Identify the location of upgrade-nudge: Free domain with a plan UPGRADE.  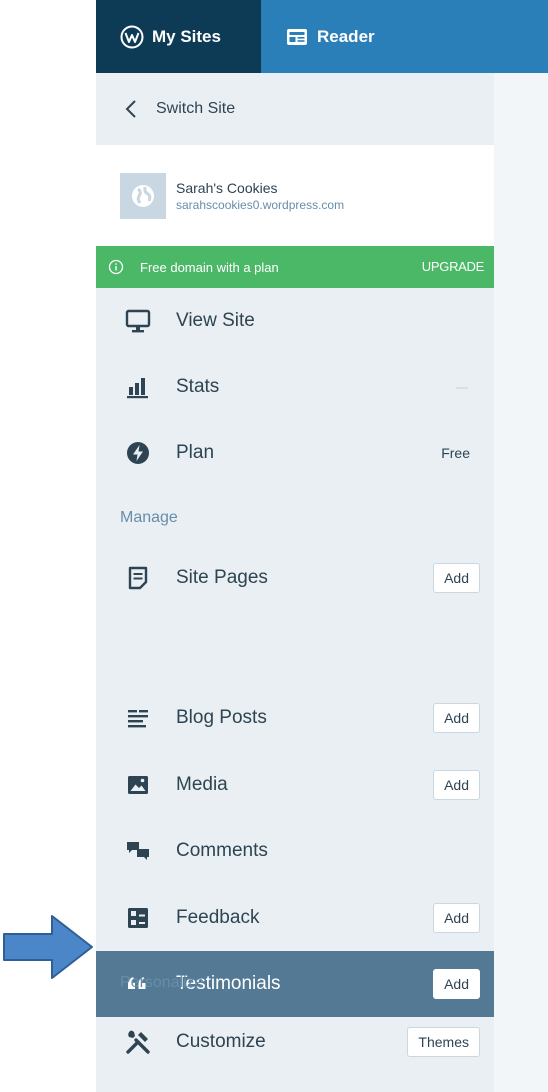
(295, 267).